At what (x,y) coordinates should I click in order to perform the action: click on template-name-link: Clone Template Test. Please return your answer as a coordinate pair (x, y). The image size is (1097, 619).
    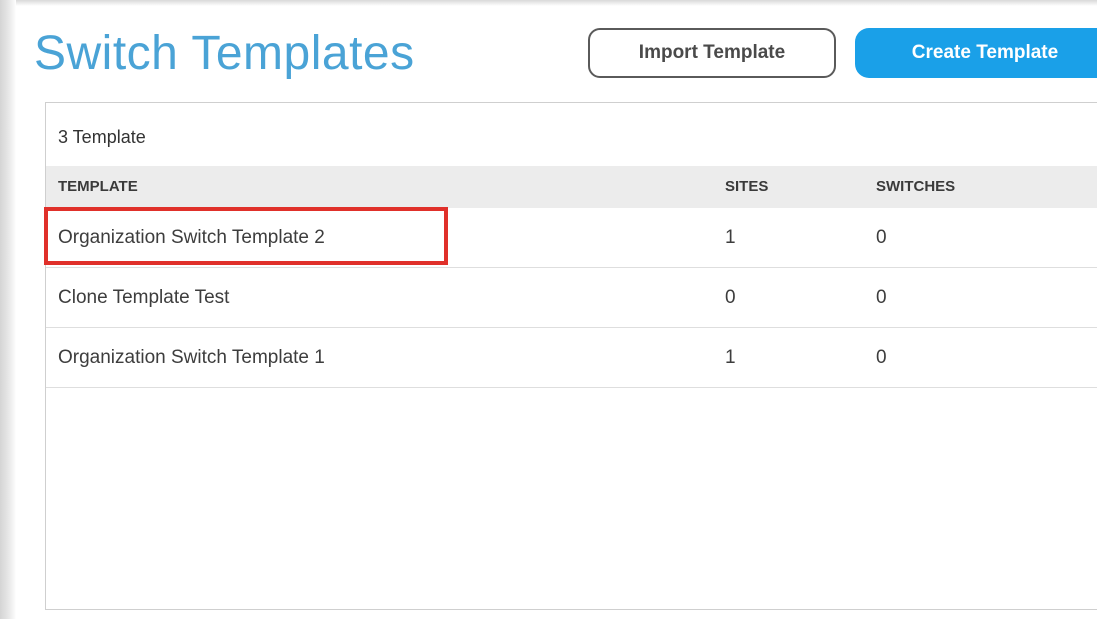
    Looking at the image, I should click on (143, 298).